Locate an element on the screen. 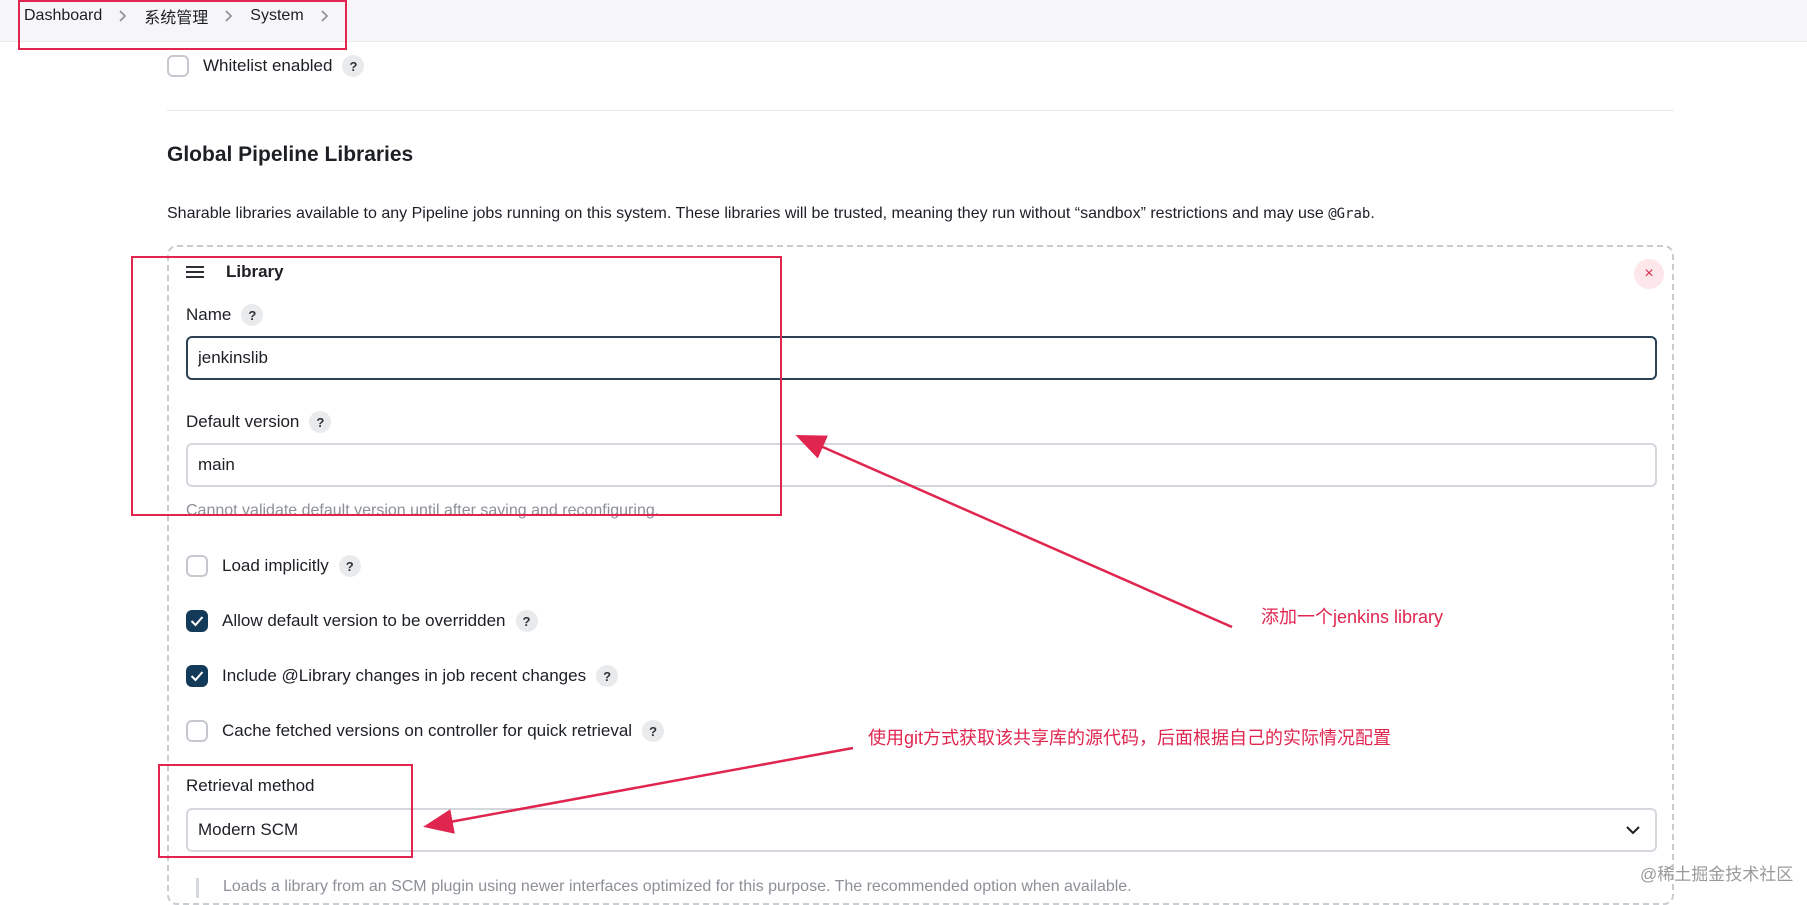  annotation-arrow-retrieval is located at coordinates (638, 790).